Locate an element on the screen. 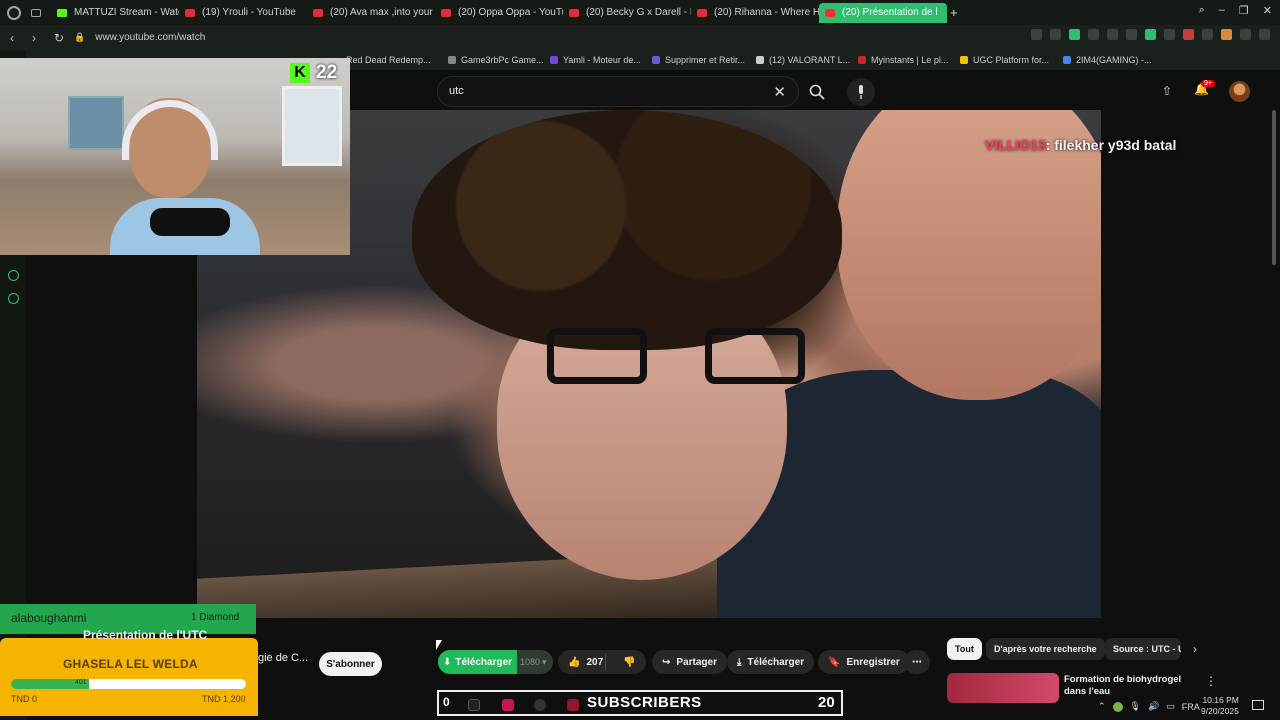 Image resolution: width=1280 pixels, height=720 pixels. dislike-icon: 👎 is located at coordinates (629, 662).